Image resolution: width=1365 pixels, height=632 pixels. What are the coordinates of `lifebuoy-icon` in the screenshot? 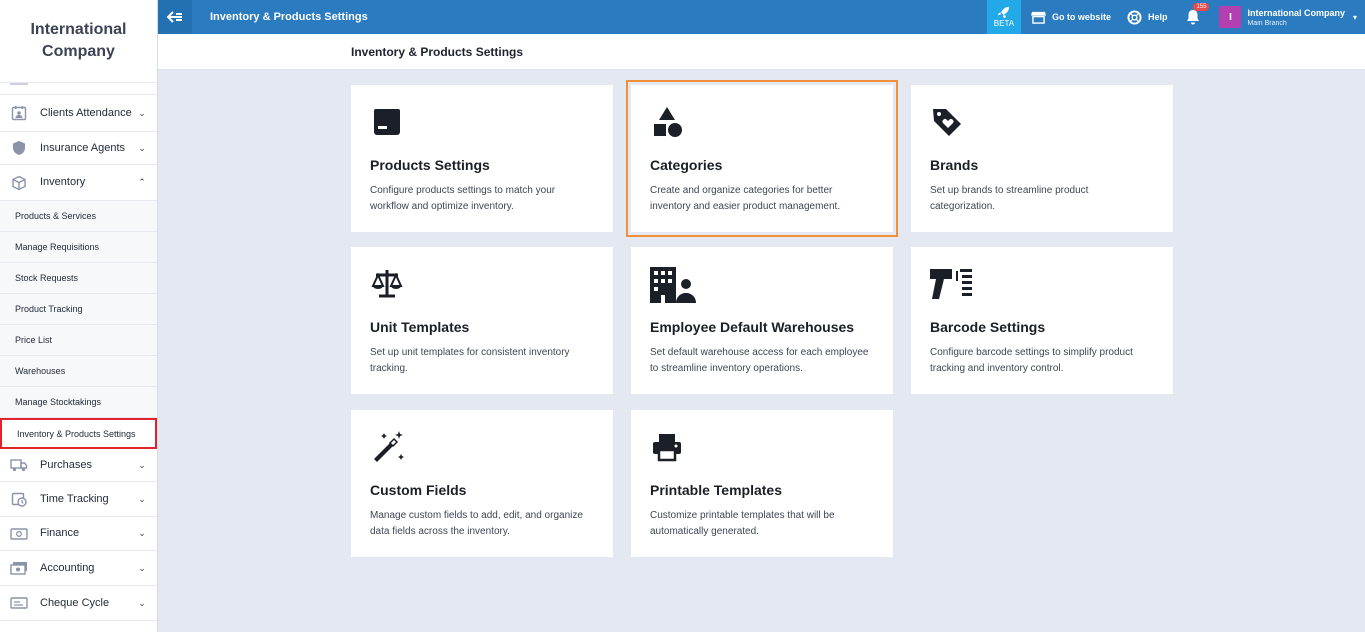 It's located at (1134, 17).